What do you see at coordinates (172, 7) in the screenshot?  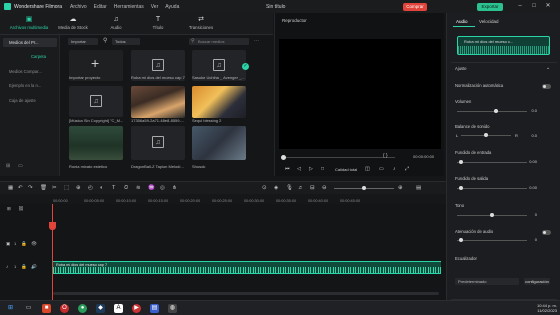 I see `menu-ayuda: Ayuda` at bounding box center [172, 7].